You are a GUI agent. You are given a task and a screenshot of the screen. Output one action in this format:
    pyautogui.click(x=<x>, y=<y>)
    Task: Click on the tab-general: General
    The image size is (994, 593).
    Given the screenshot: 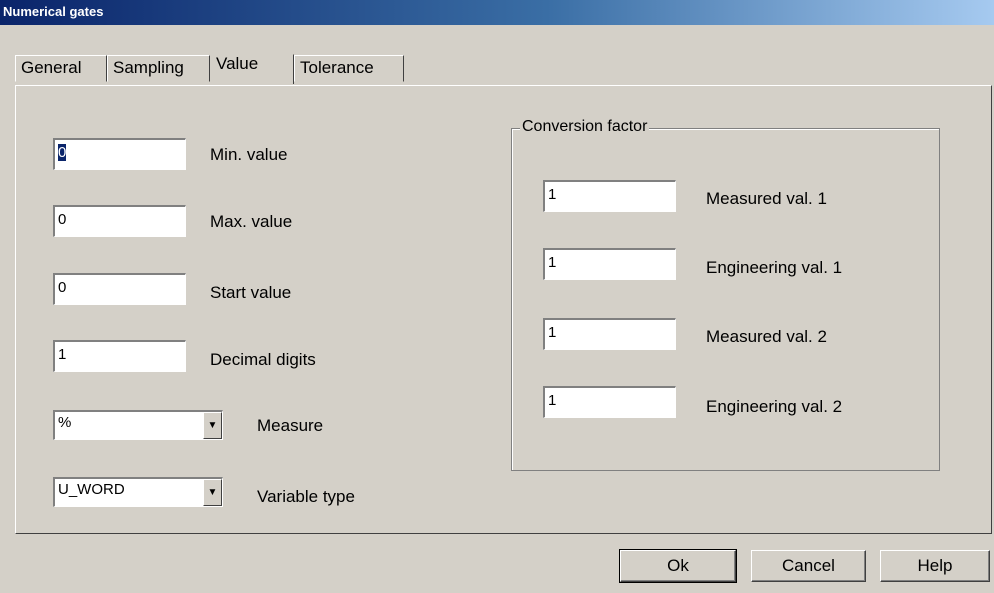 What is the action you would take?
    pyautogui.click(x=61, y=68)
    